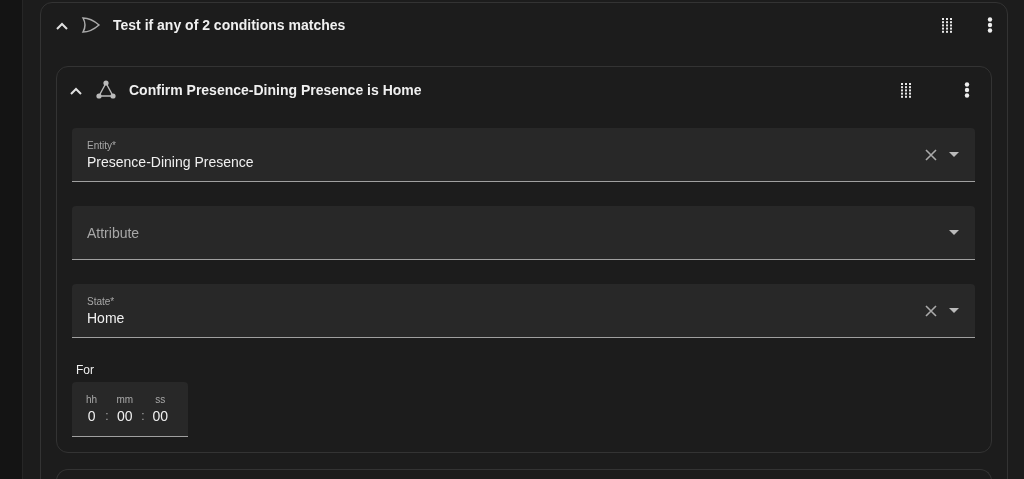 The image size is (1024, 479). What do you see at coordinates (230, 25) in the screenshot?
I see `group-title: Test if any of 2 conditions matches` at bounding box center [230, 25].